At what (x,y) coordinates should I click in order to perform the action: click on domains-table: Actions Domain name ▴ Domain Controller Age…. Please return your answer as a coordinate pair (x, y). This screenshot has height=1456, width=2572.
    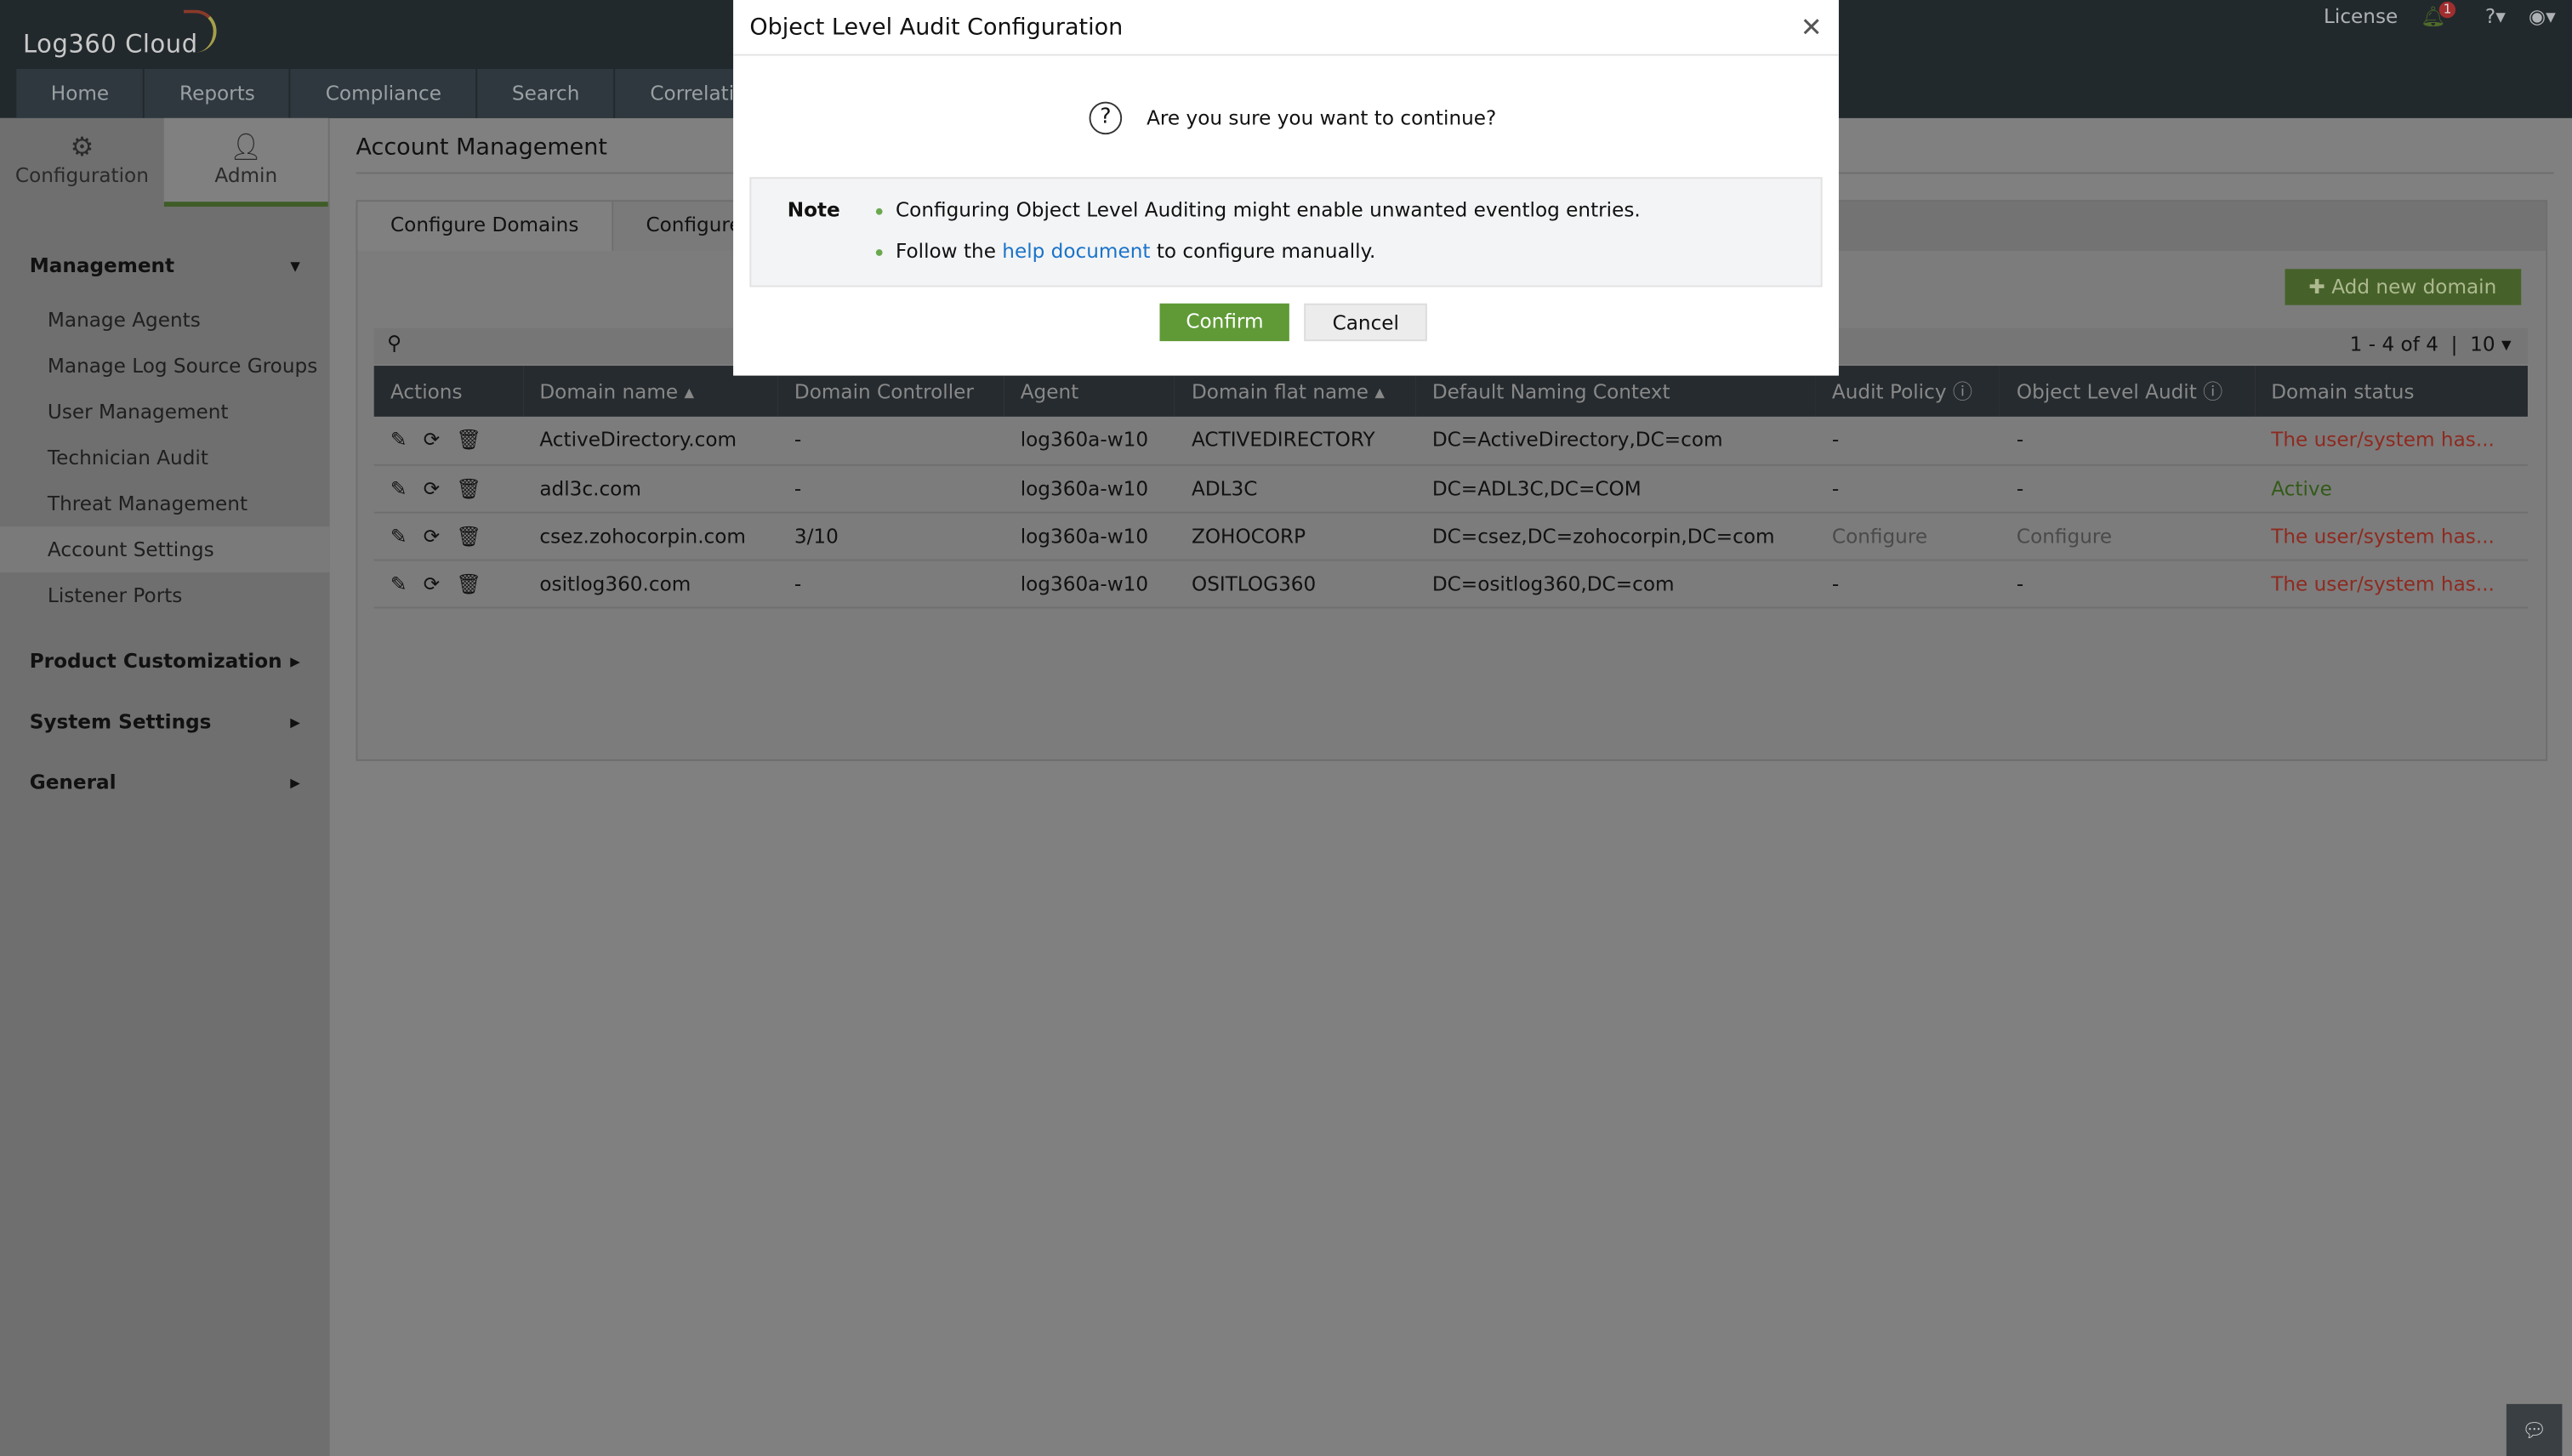
    Looking at the image, I should click on (1451, 487).